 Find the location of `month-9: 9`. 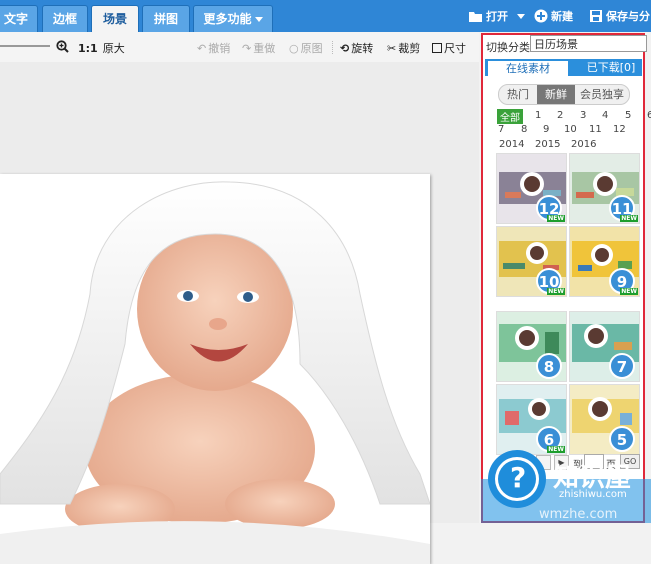

month-9: 9 is located at coordinates (546, 129).